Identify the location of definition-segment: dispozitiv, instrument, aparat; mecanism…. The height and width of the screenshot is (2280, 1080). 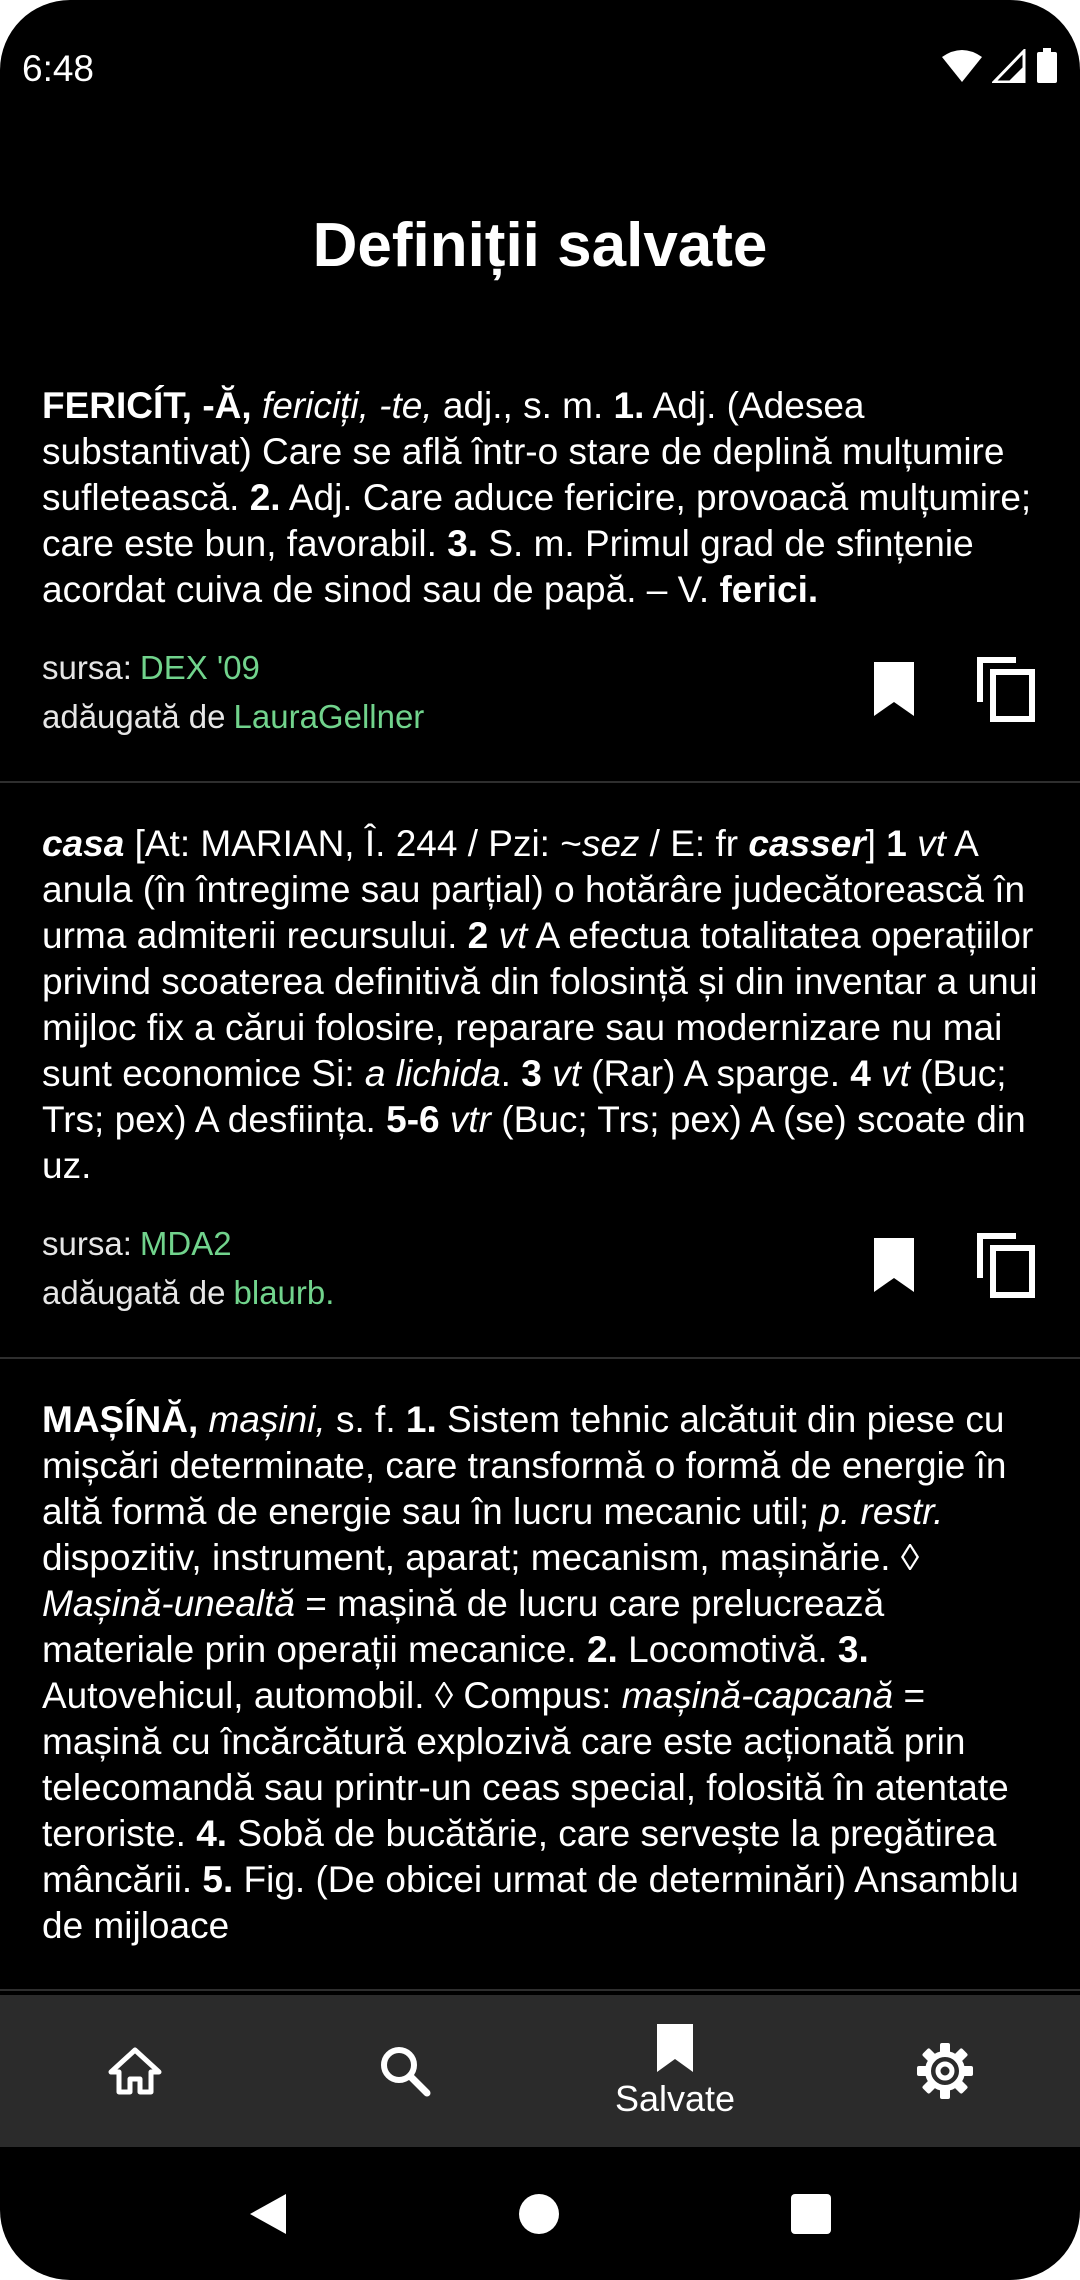
(481, 1557).